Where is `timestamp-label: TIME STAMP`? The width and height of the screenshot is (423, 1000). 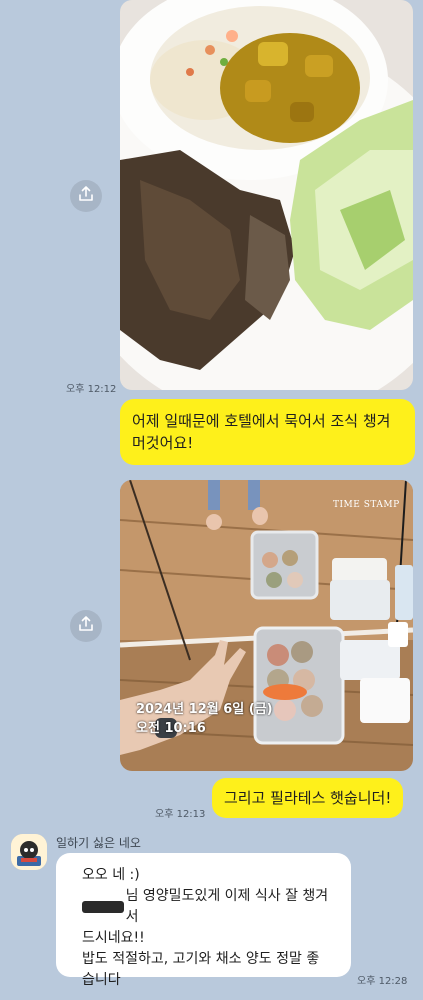
timestamp-label: TIME STAMP is located at coordinates (366, 505).